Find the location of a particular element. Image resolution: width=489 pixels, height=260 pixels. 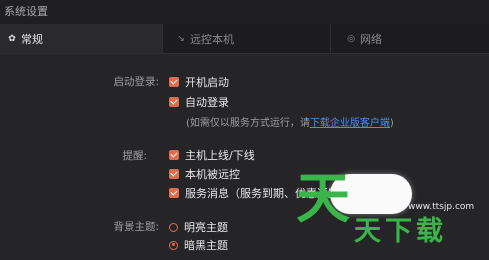

tab-bar: ✿ 常规 ↘ 远控本机 ◎ 网络 is located at coordinates (244, 39).